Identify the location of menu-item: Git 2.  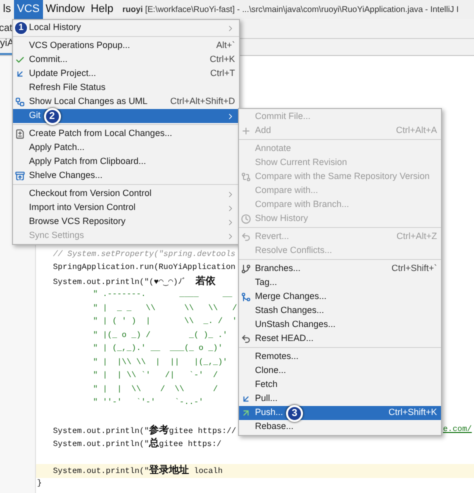
(126, 116).